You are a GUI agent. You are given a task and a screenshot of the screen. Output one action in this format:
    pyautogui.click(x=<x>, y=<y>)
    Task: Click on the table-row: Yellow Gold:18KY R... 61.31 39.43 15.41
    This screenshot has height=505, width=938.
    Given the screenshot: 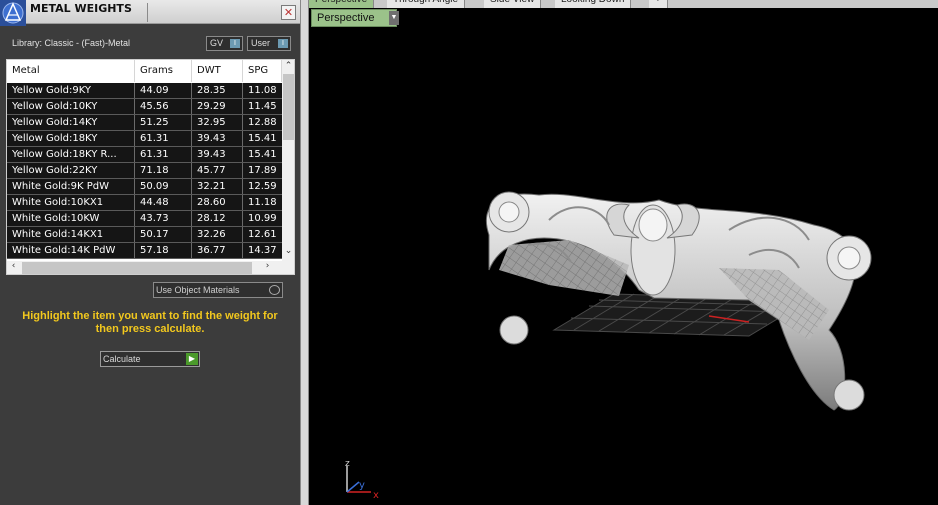 What is the action you would take?
    pyautogui.click(x=144, y=155)
    